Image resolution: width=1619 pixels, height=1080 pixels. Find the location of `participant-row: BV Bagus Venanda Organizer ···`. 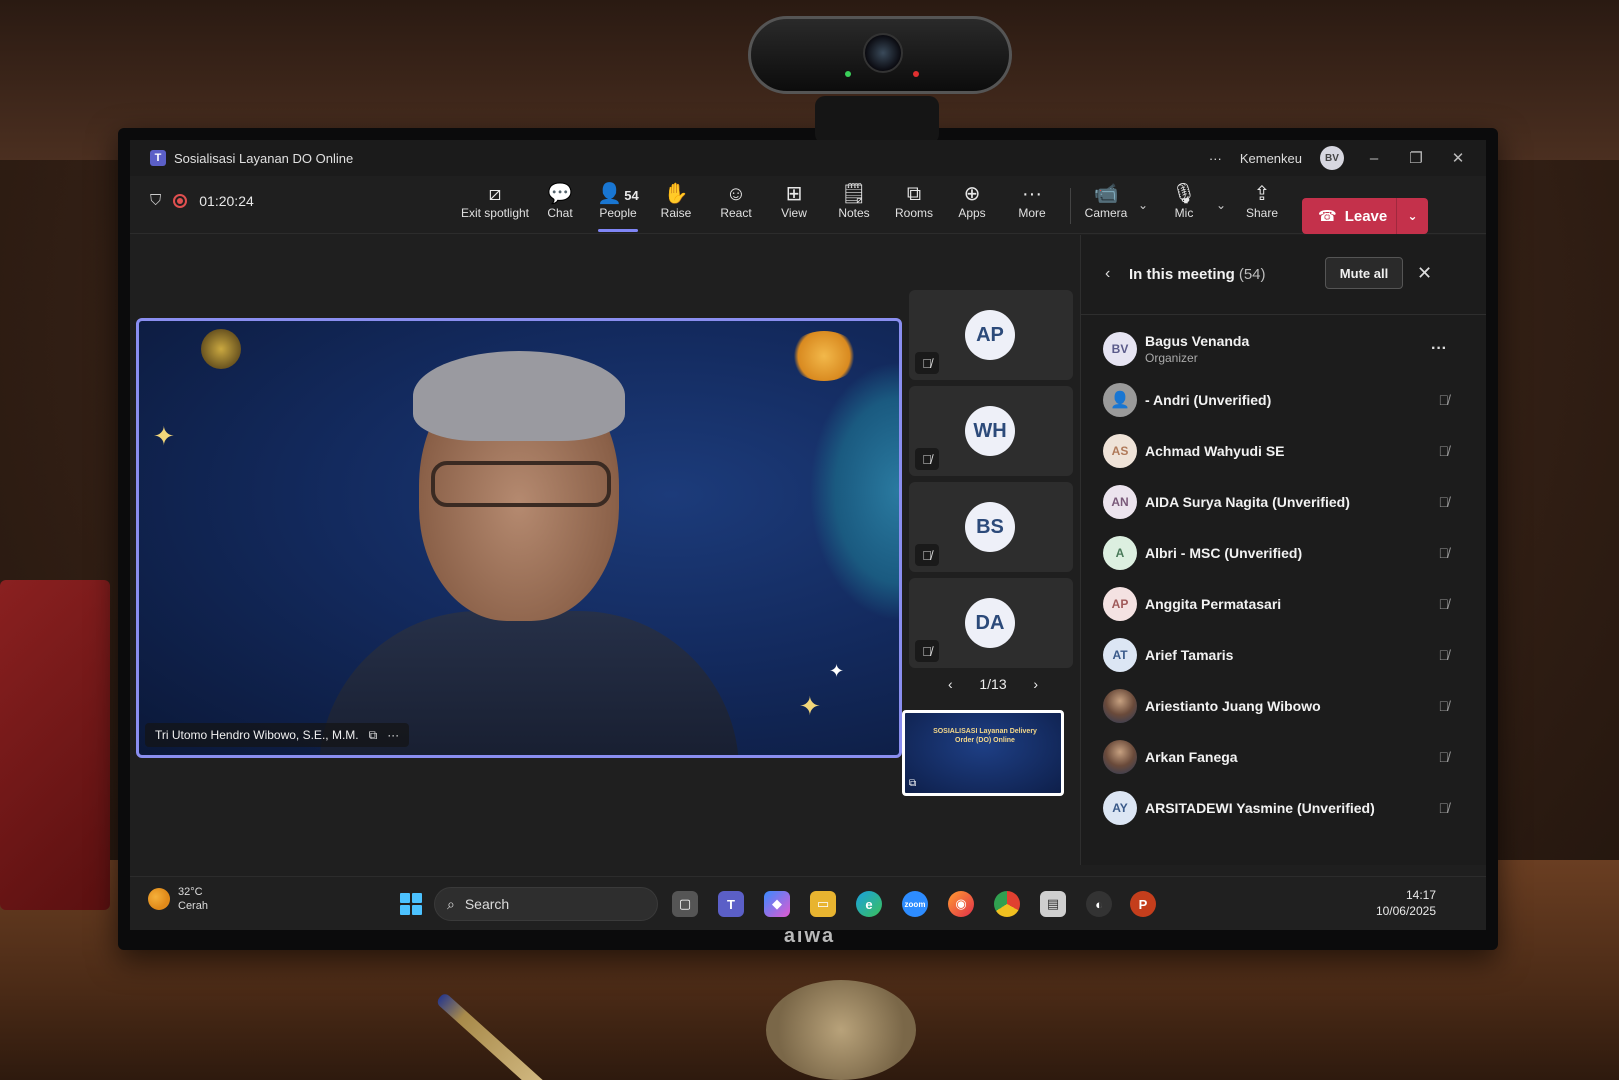

participant-row: BV Bagus Venanda Organizer ··· is located at coordinates (1283, 348).